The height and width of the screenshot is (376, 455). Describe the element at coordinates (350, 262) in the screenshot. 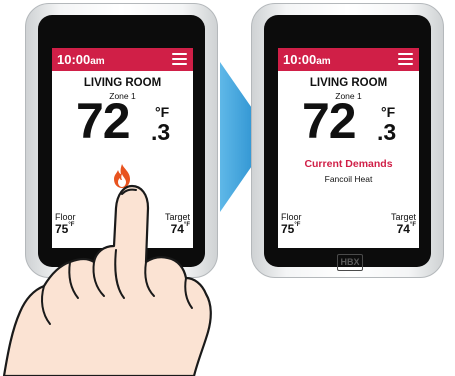

I see `brand-logo: HBX` at that location.